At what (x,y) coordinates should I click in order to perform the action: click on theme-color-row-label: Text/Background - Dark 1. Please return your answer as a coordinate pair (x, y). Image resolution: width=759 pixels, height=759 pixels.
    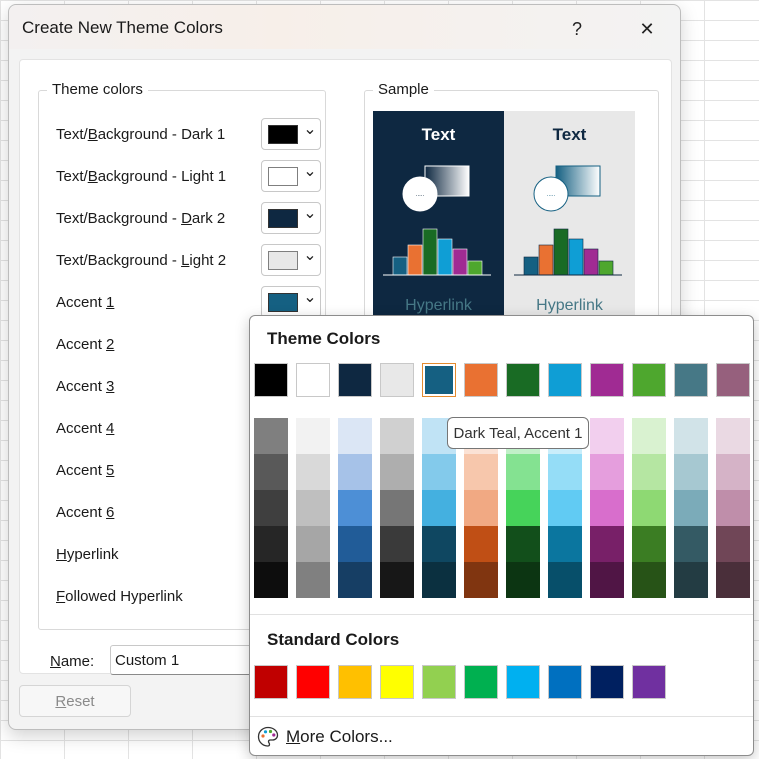
    Looking at the image, I should click on (141, 134).